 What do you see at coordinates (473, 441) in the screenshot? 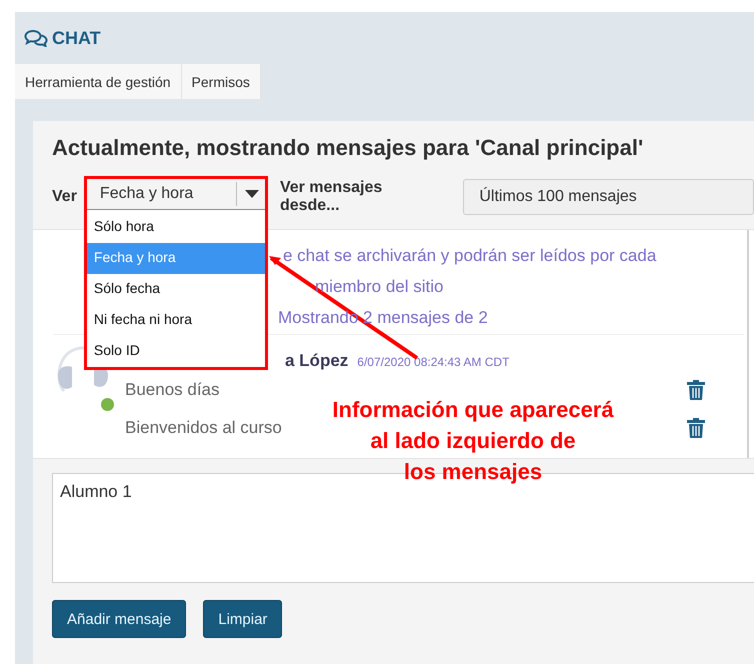
I see `annotation-text: al lado izquierdo de` at bounding box center [473, 441].